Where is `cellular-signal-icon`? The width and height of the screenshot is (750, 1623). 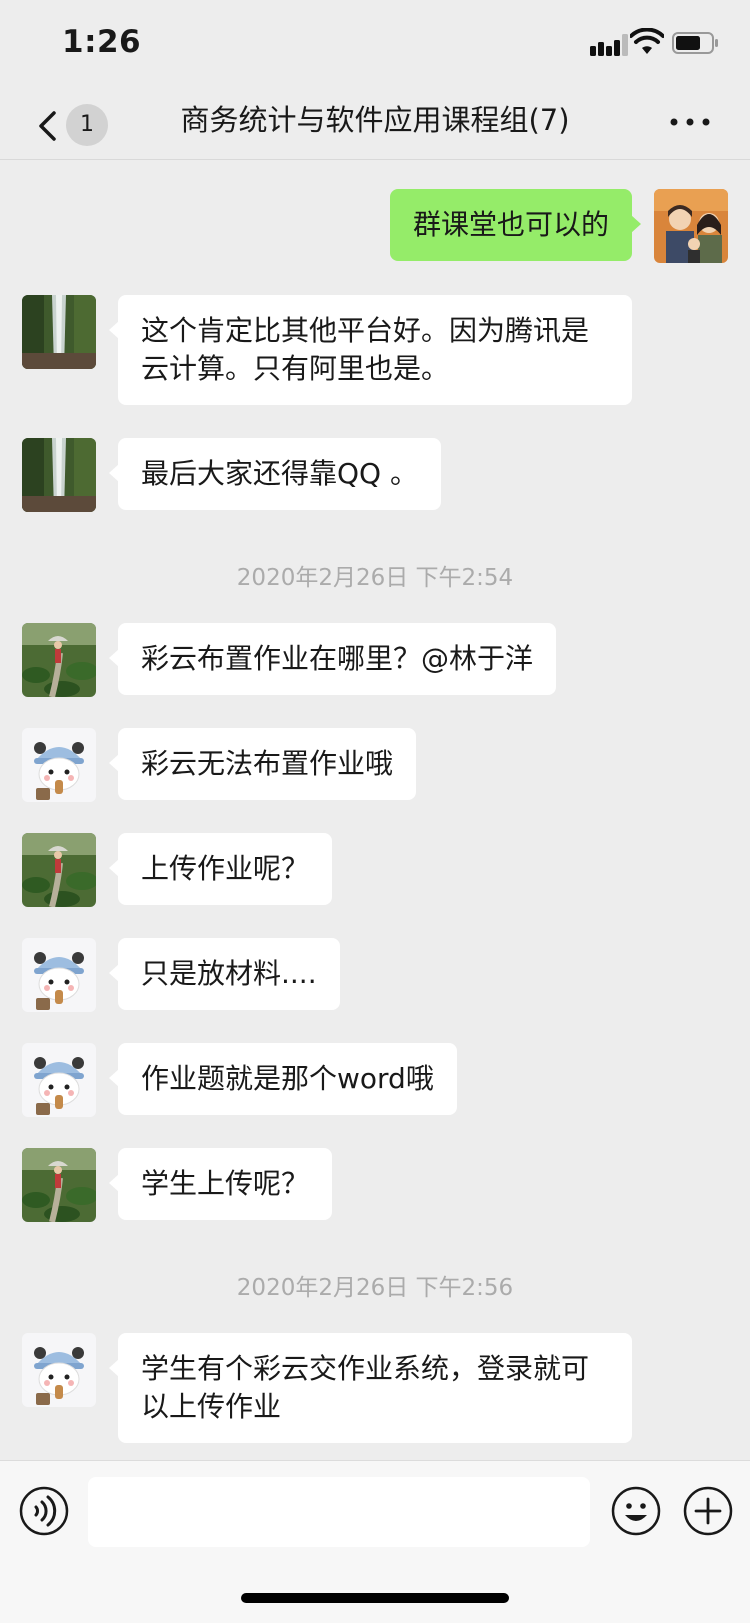
cellular-signal-icon is located at coordinates (609, 45).